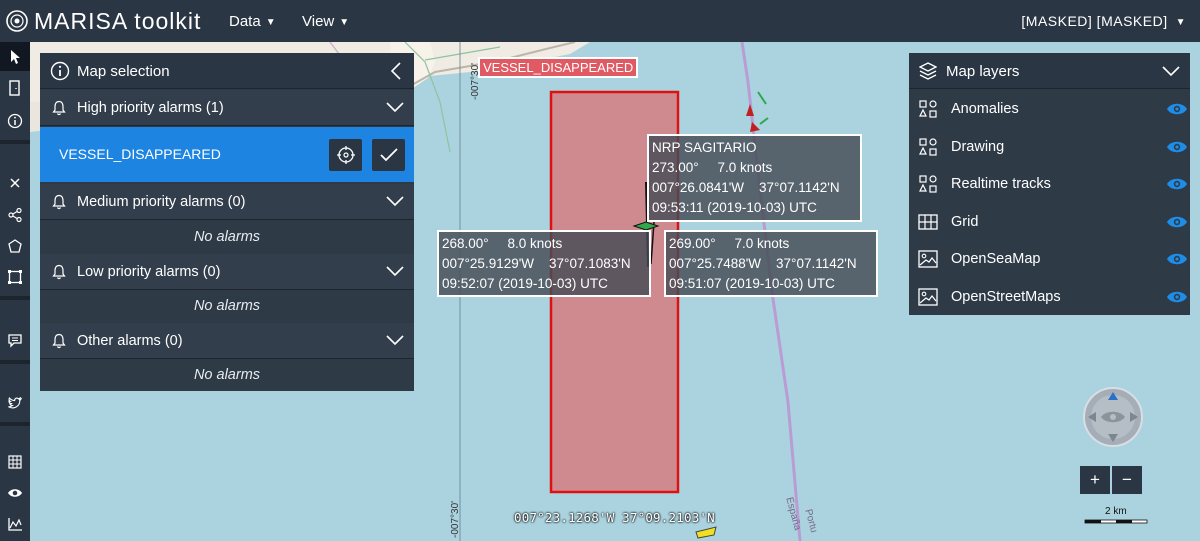 The width and height of the screenshot is (1200, 541). I want to click on polygon-icon, so click(15, 245).